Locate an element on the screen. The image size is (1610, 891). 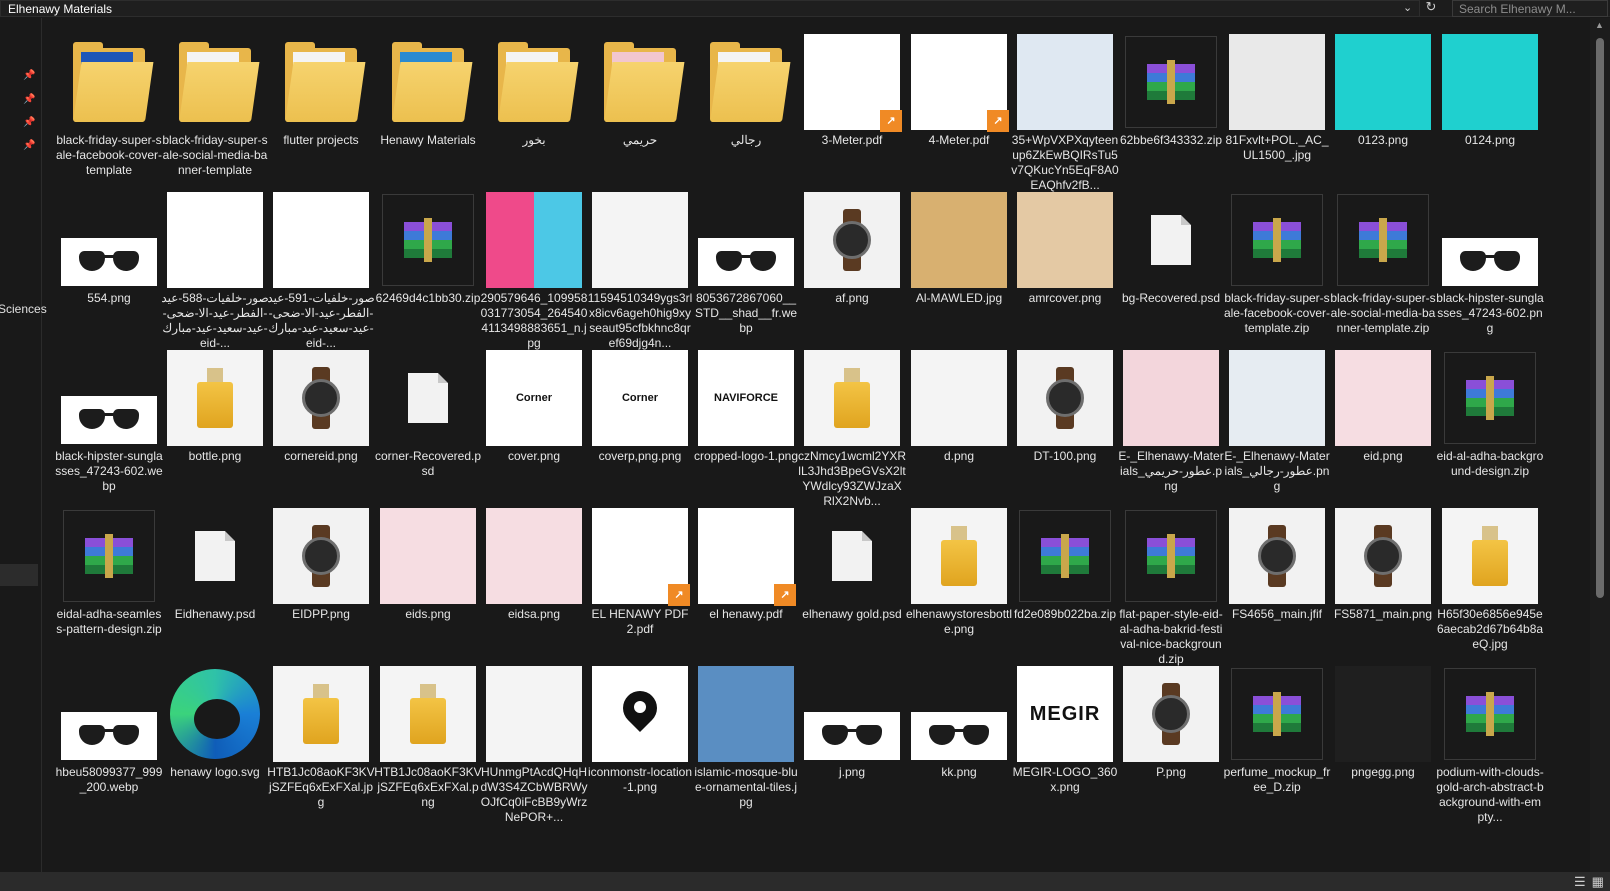
details-view-icon: ☰ is located at coordinates (1580, 881).